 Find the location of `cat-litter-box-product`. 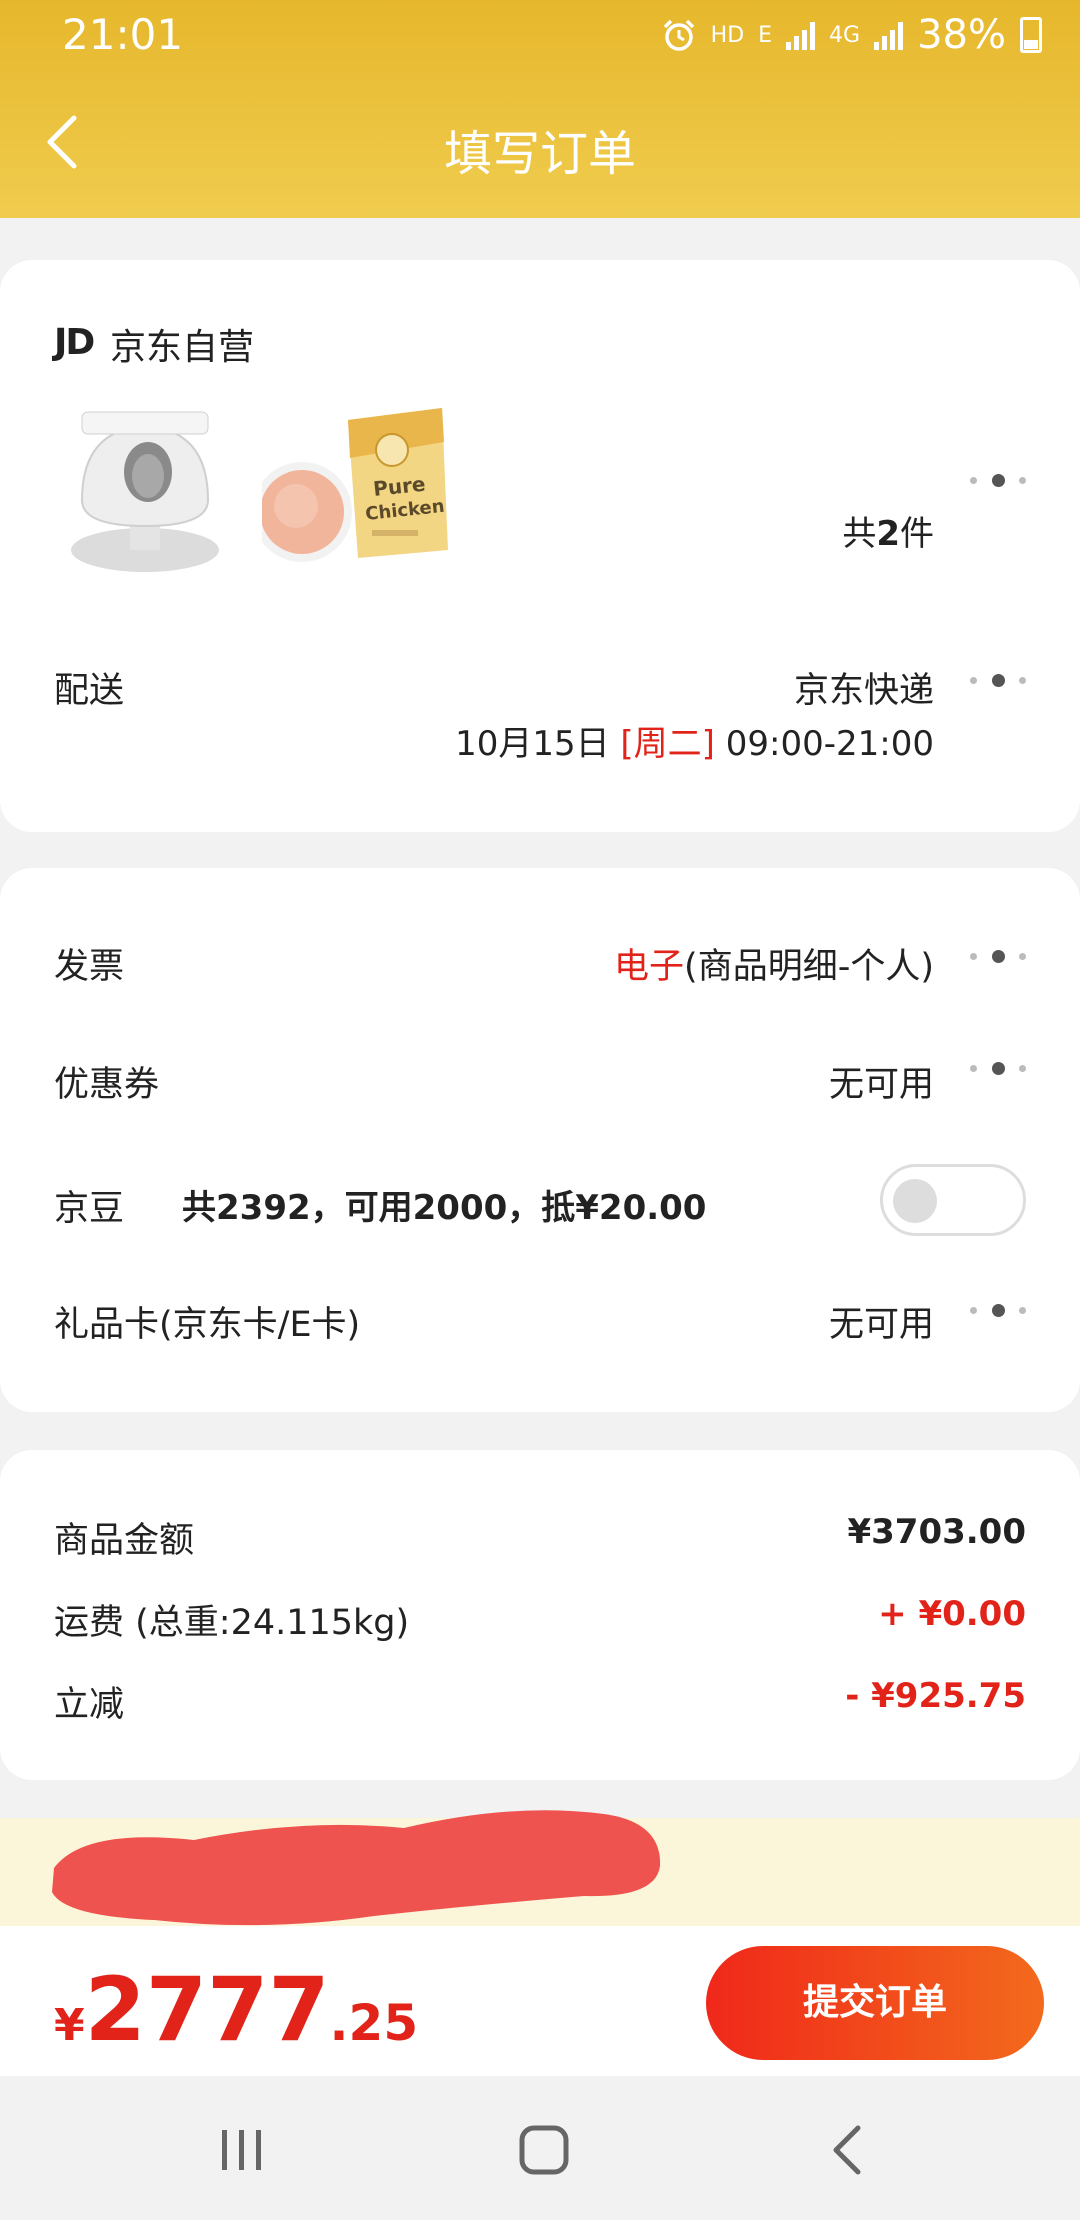

cat-litter-box-product is located at coordinates (155, 490).